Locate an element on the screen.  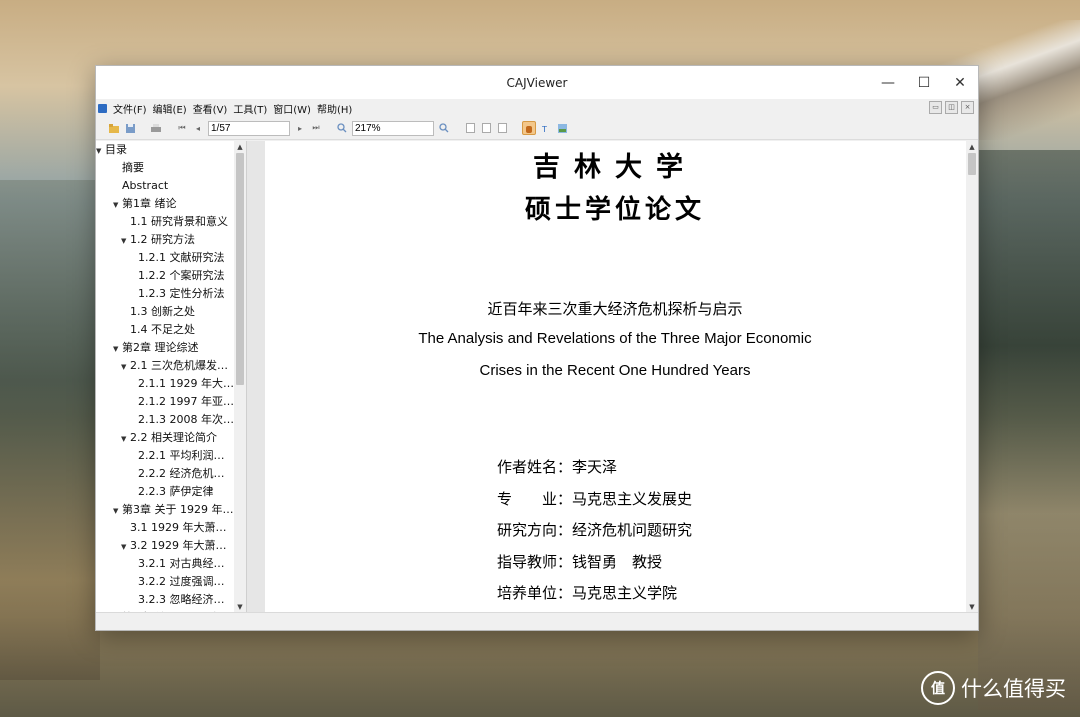
toc-item: 2.2.2 经济危机理论 is located at coordinates (165, 474).